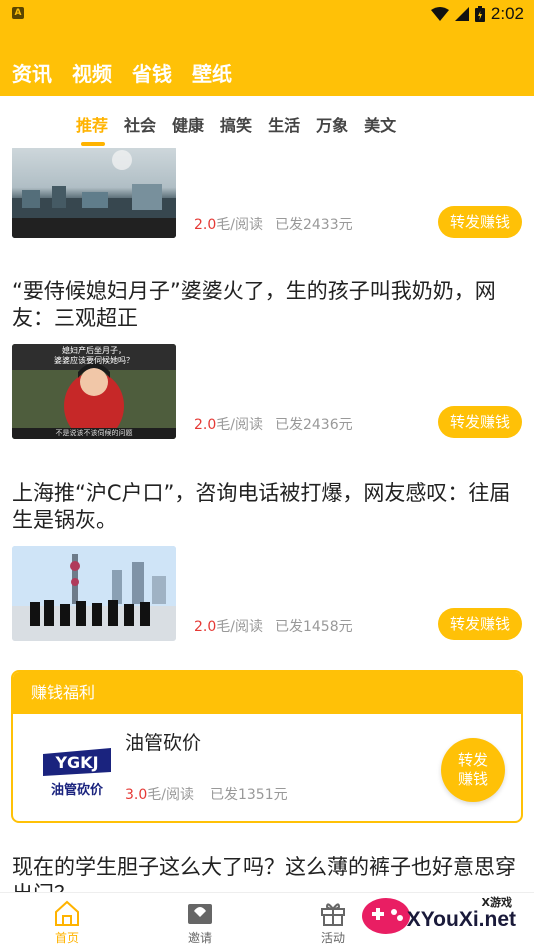 This screenshot has height=950, width=534. What do you see at coordinates (122, 72) in the screenshot?
I see `main-tabs: 资讯 视频 省钱 壁纸` at bounding box center [122, 72].